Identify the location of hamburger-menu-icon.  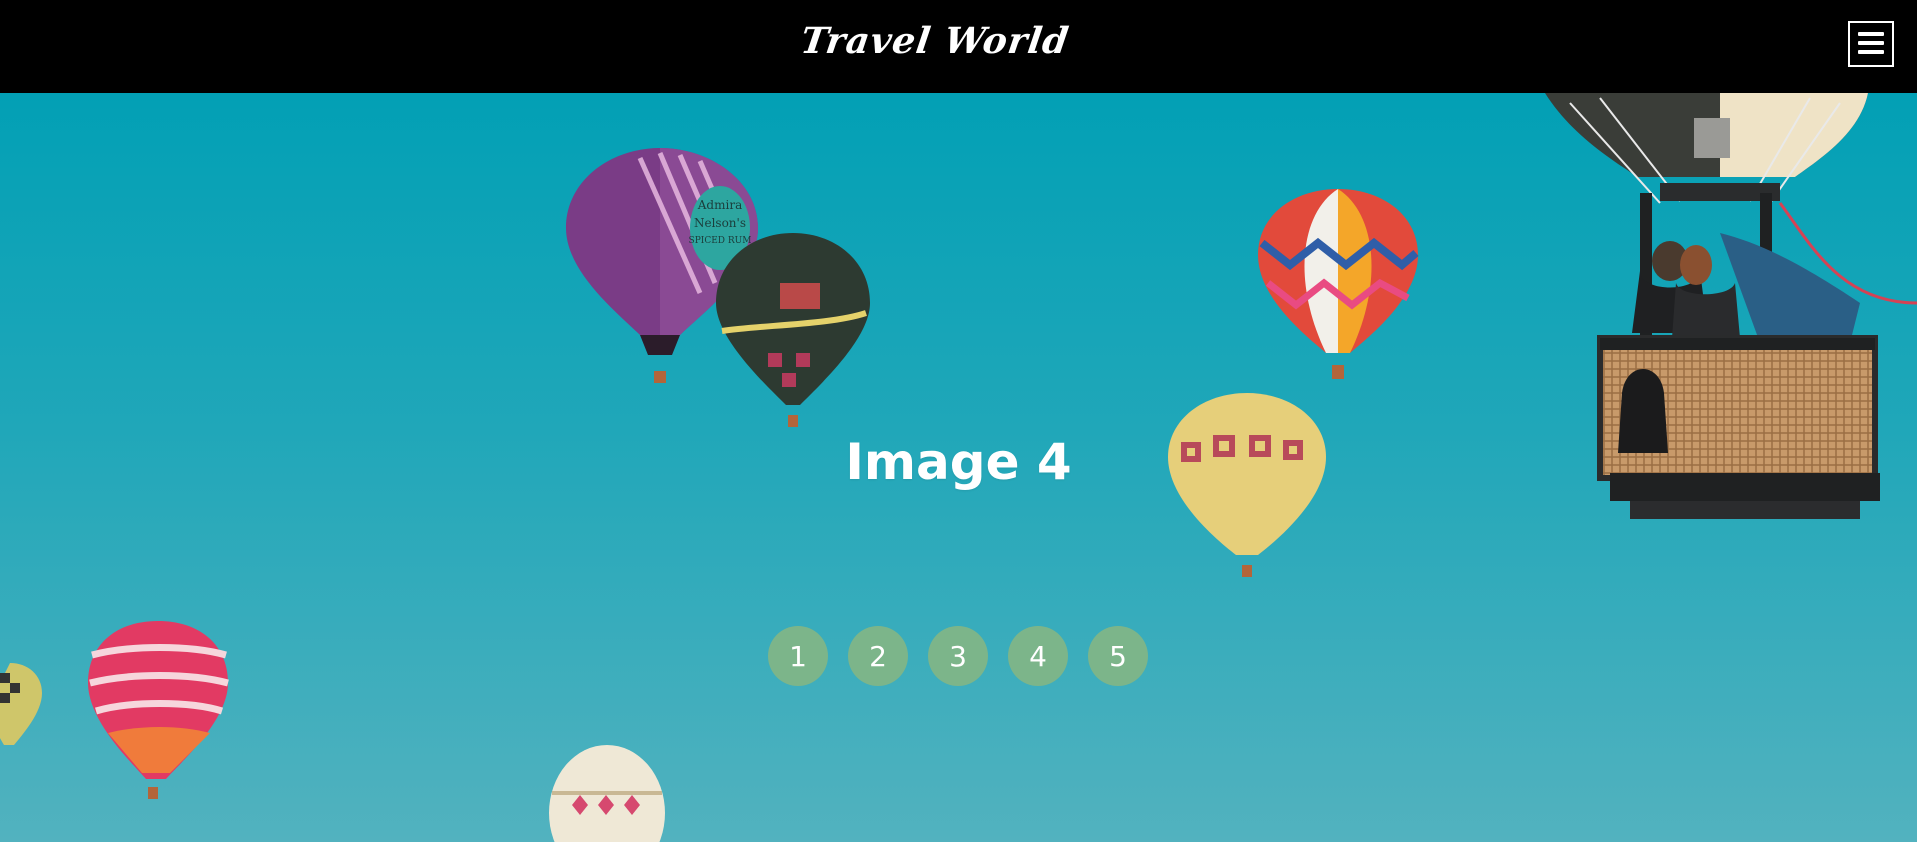
(1871, 44).